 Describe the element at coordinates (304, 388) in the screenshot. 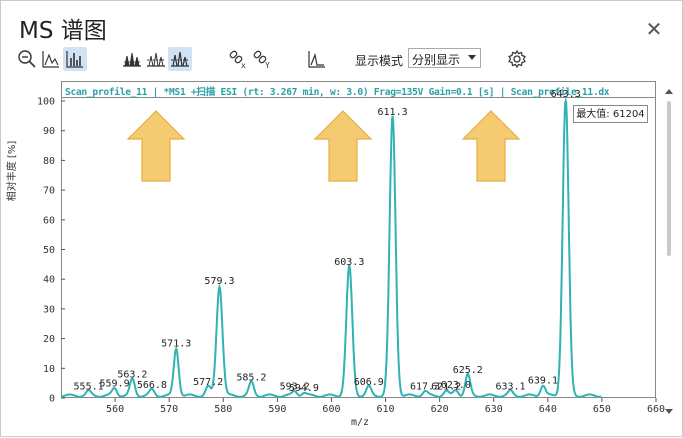

I see `peak-label: 594.9` at that location.